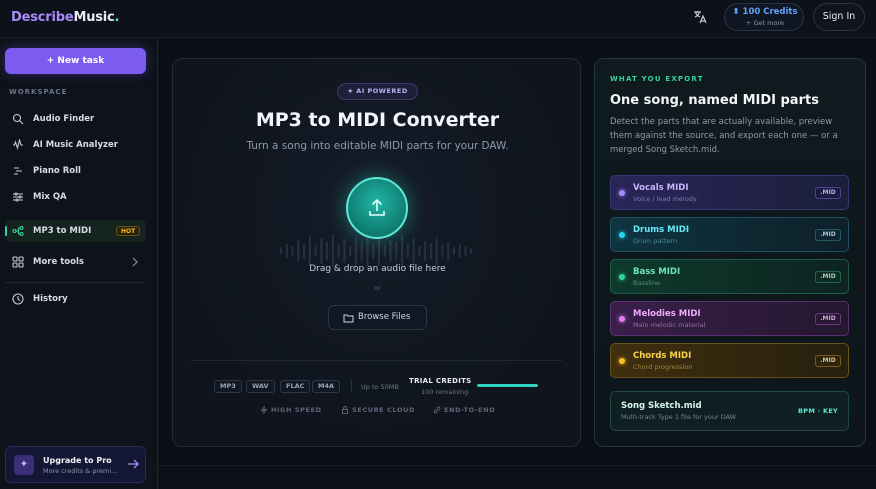 This screenshot has width=876, height=489. I want to click on sidebar-item-piano-roll: Piano Roll, so click(75, 171).